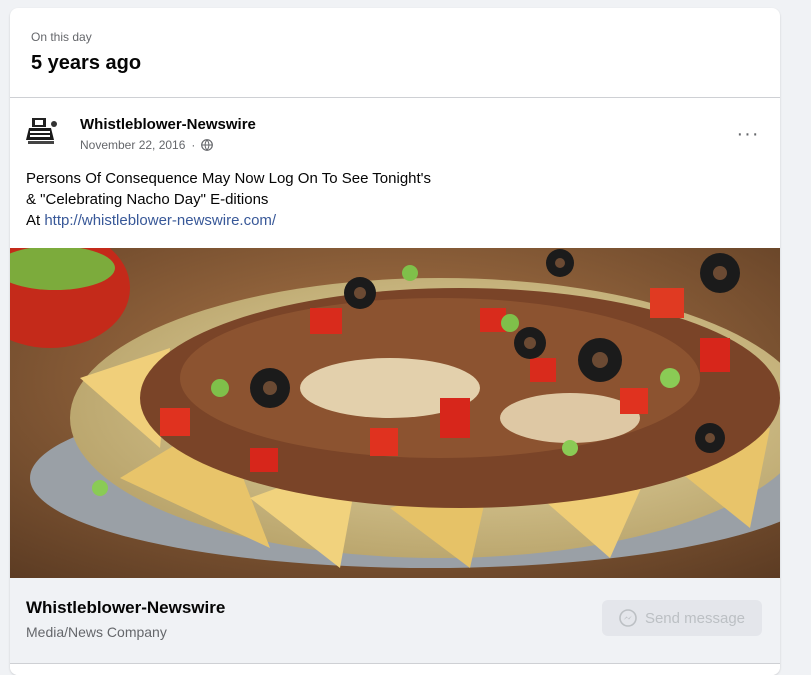 This screenshot has width=811, height=675. I want to click on typewriter-logo-icon, so click(41, 131).